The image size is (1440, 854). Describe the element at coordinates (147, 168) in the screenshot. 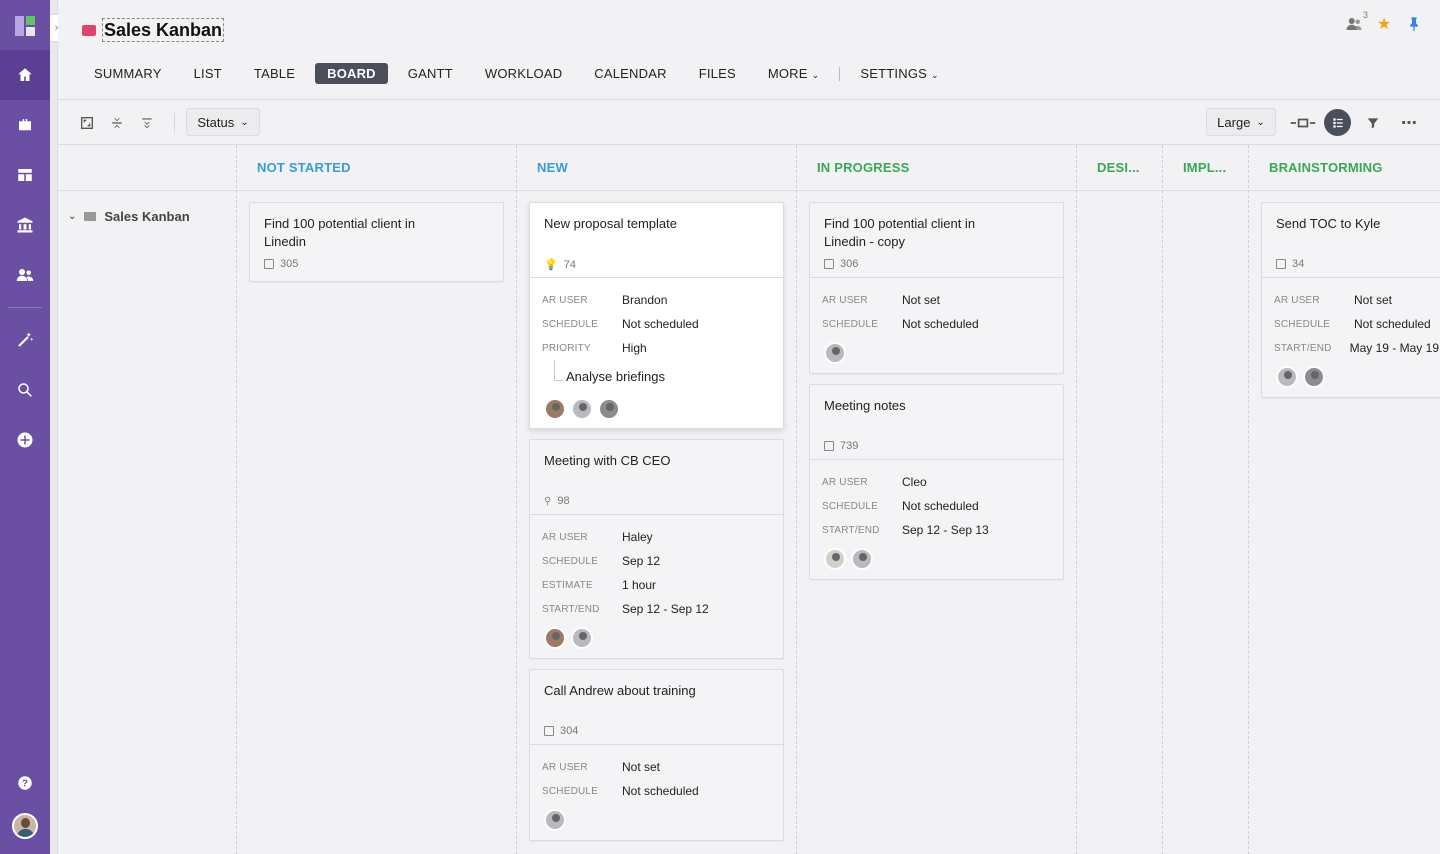

I see `tree-column-header` at that location.